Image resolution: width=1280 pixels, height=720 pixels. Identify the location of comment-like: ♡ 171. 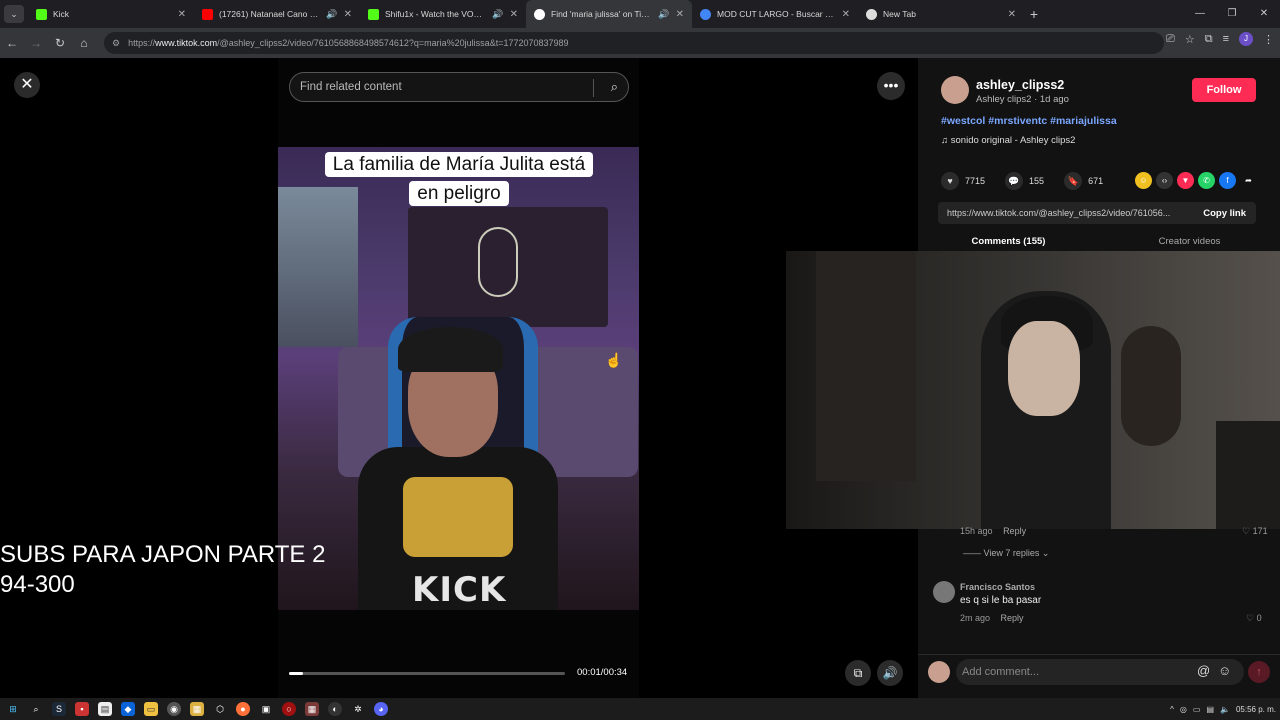
(1255, 531).